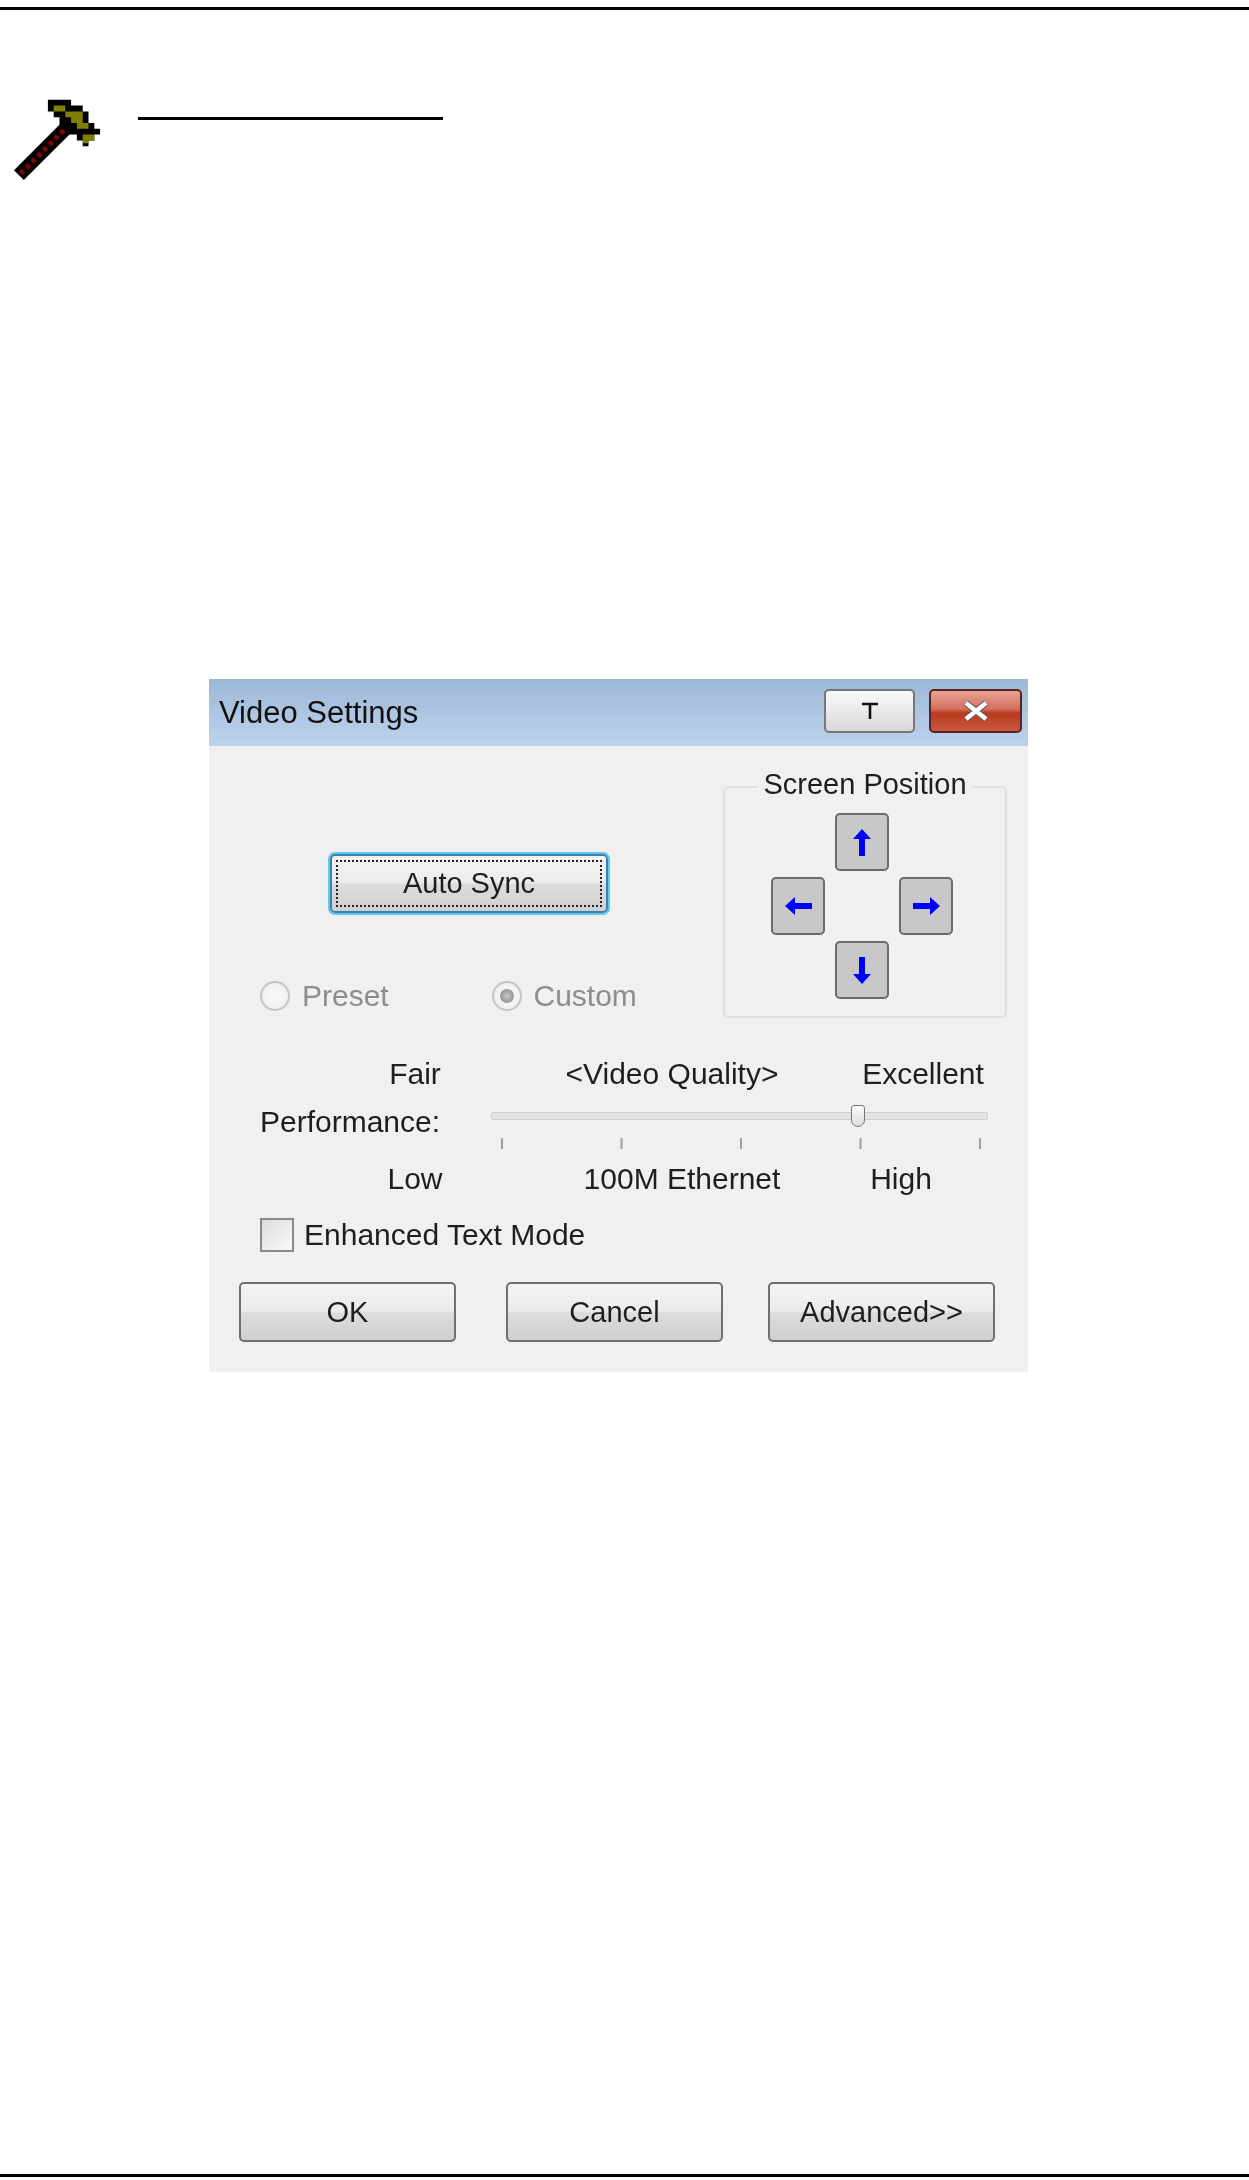 The height and width of the screenshot is (2180, 1249). I want to click on scale-label: Low, so click(415, 1179).